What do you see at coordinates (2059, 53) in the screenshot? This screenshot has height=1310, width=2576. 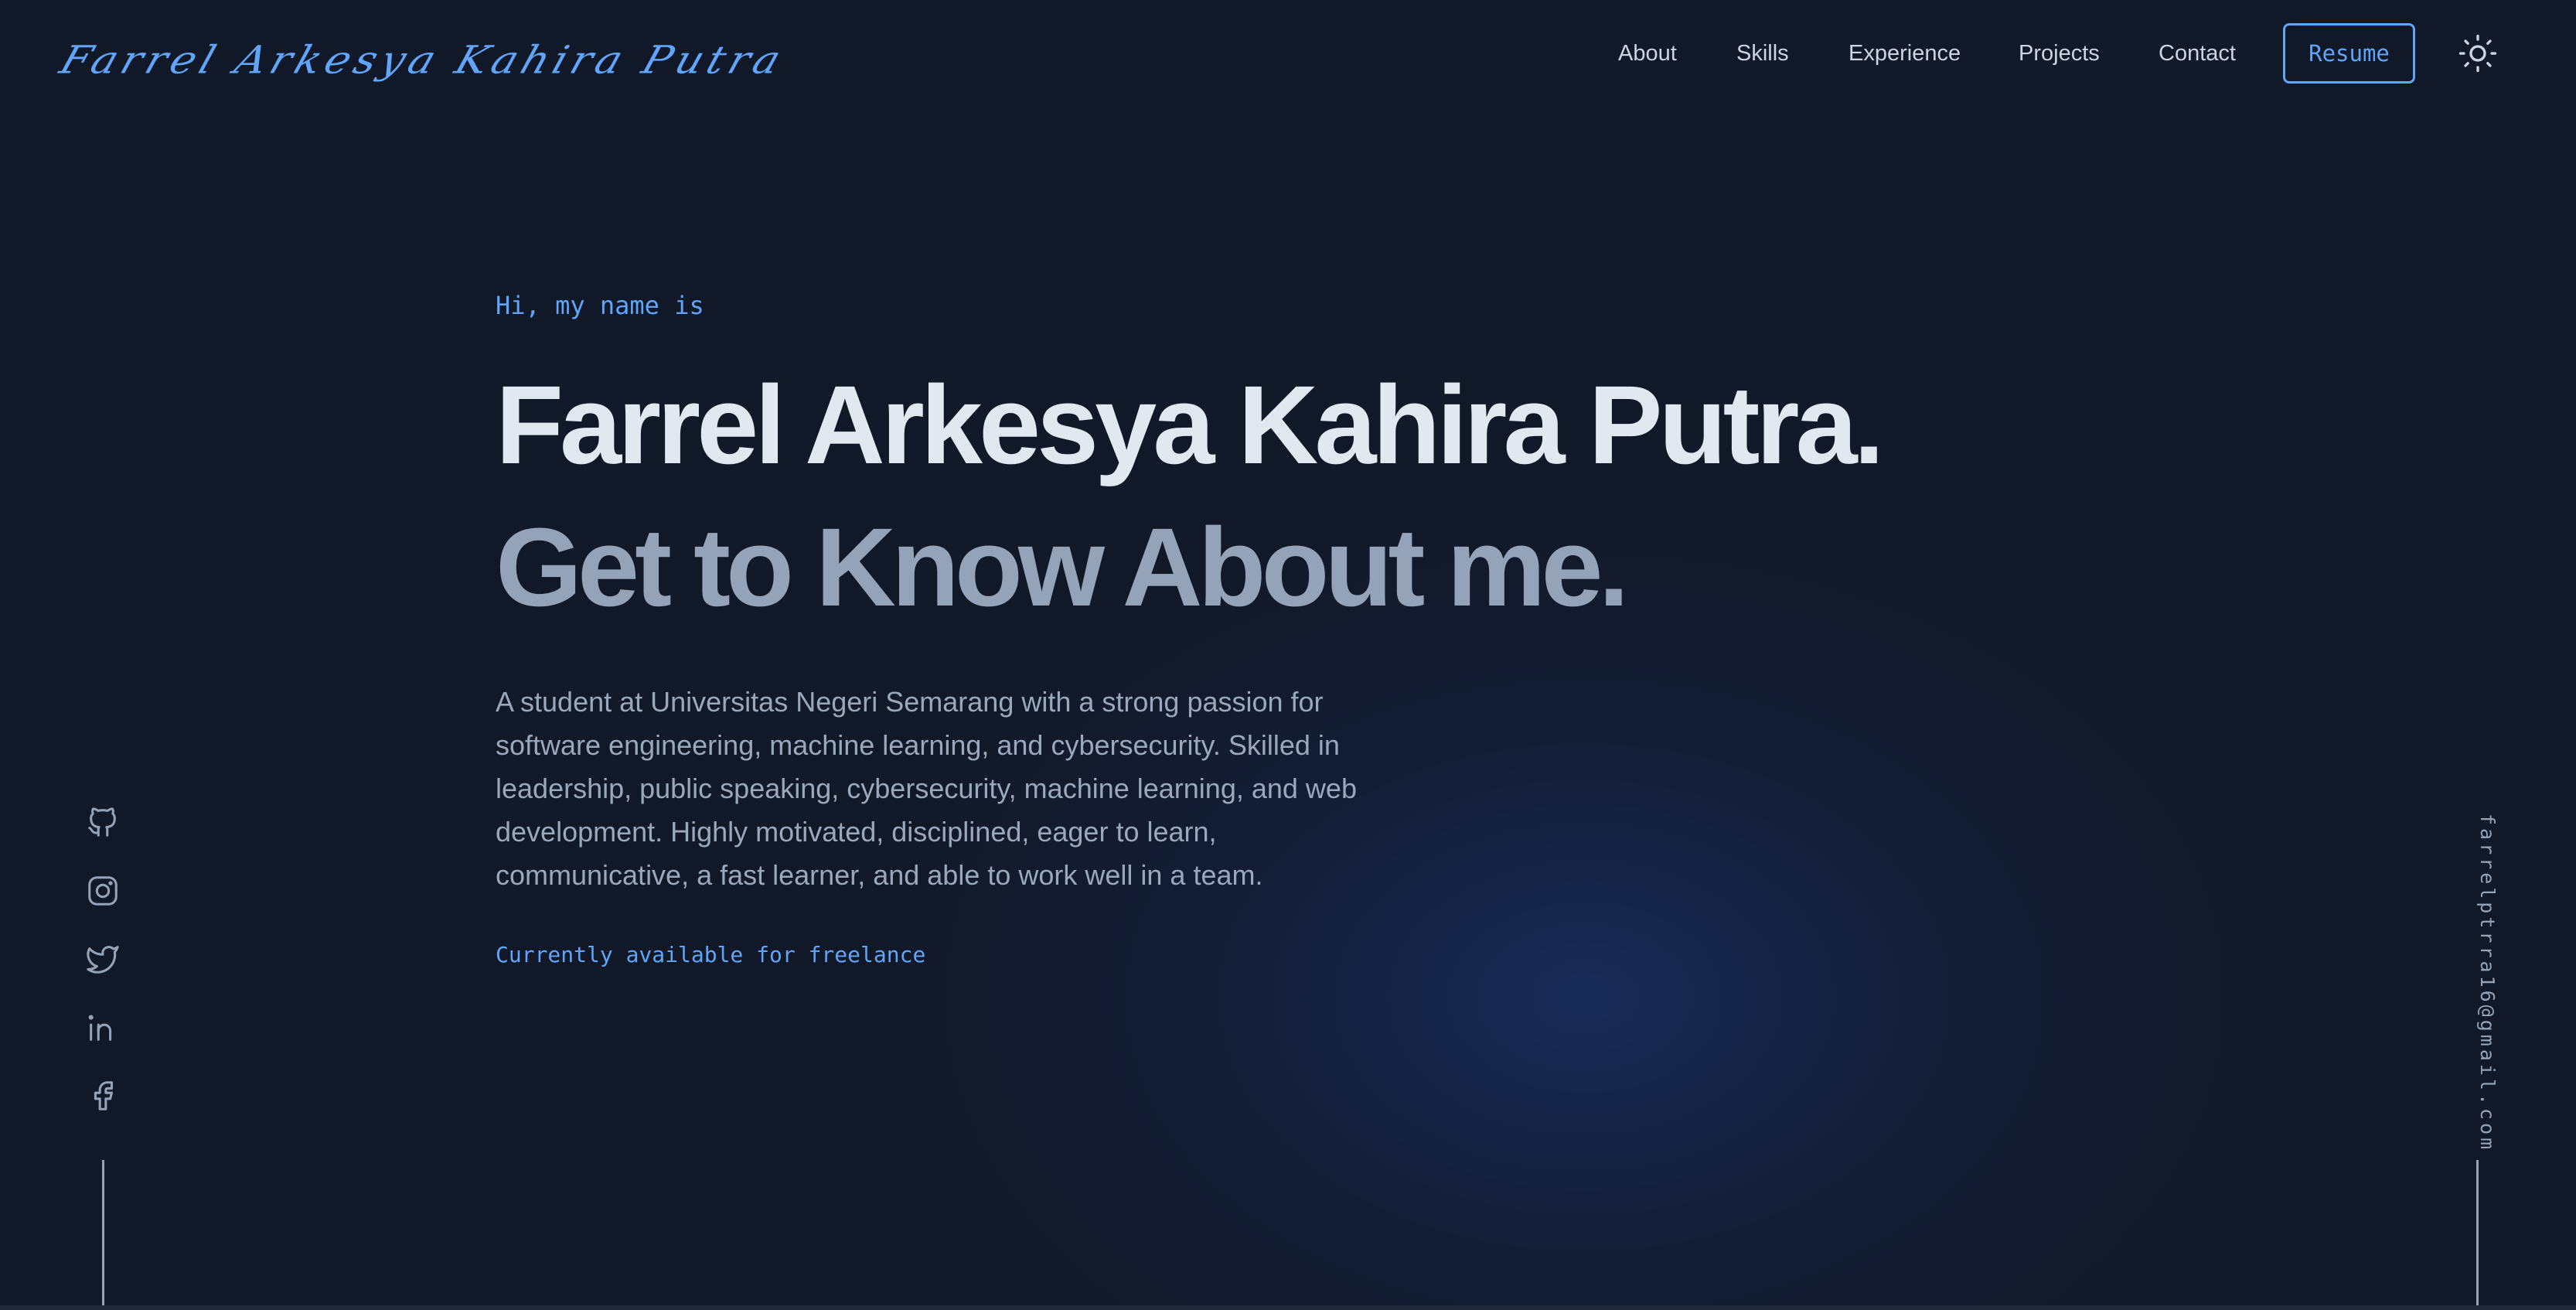 I see `nav-projects: Projects` at bounding box center [2059, 53].